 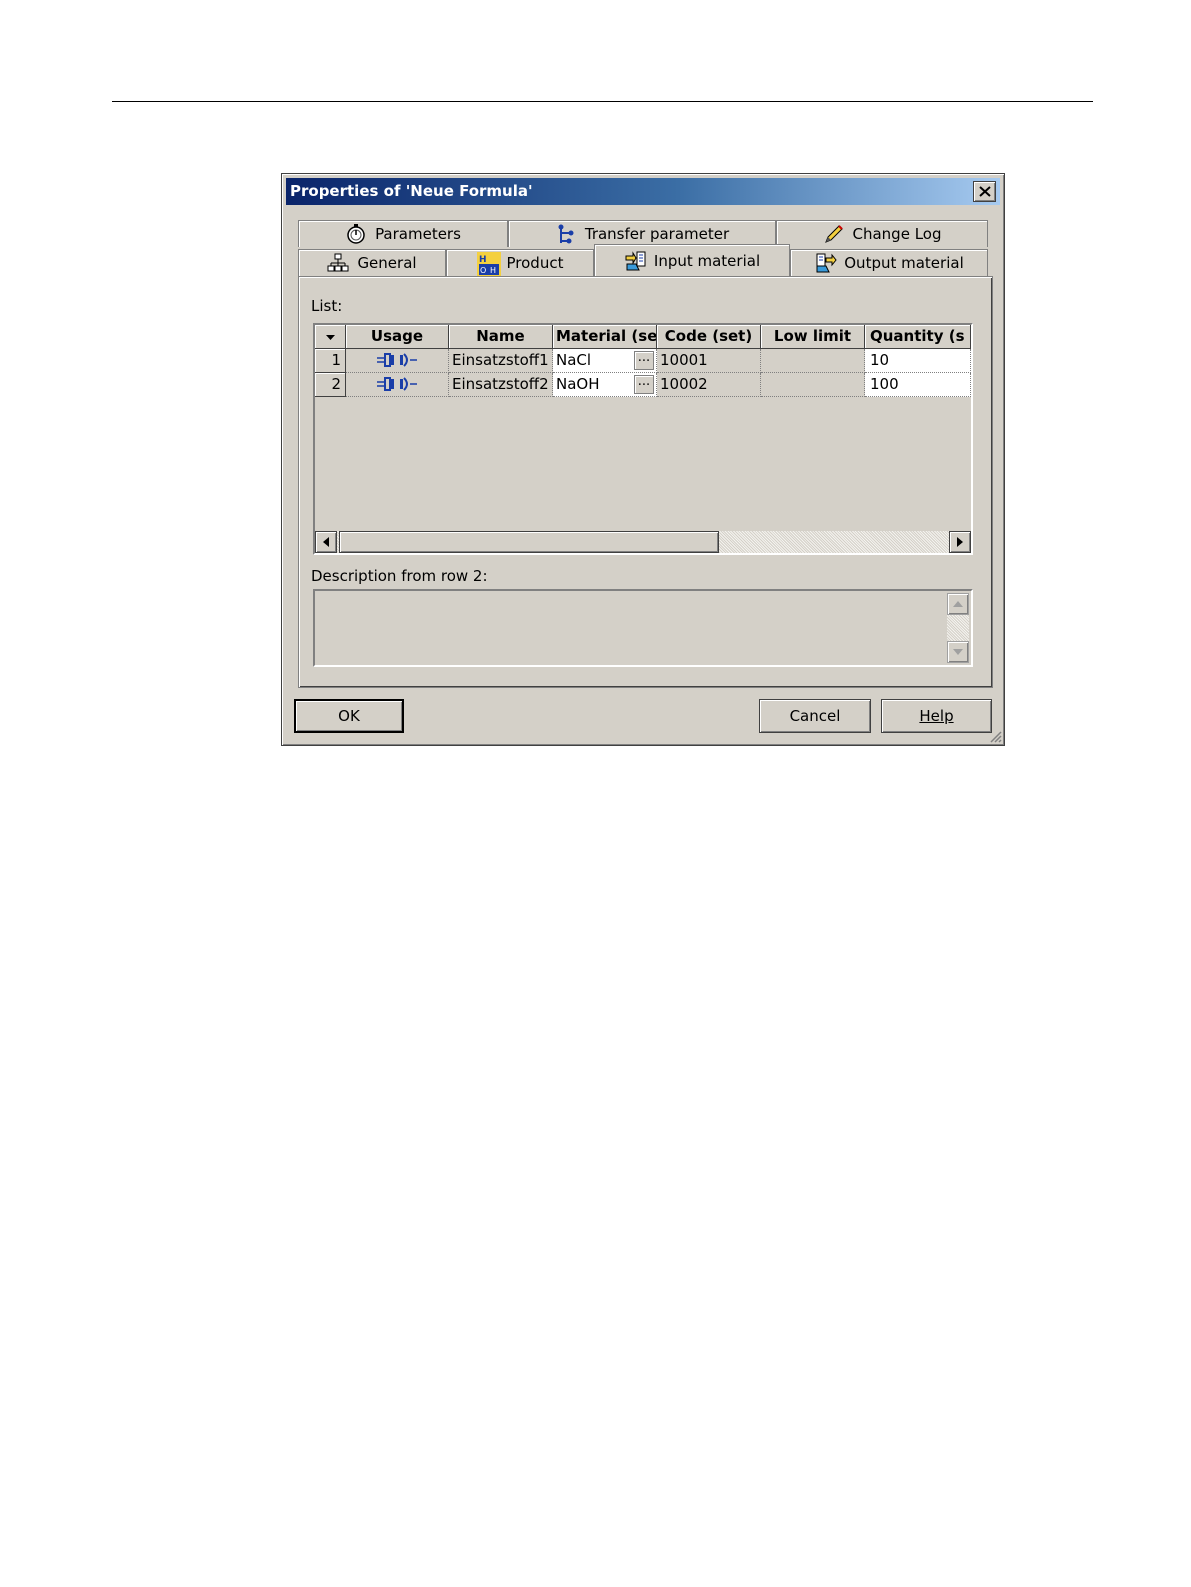 I want to click on help-button: Help, so click(x=936, y=716).